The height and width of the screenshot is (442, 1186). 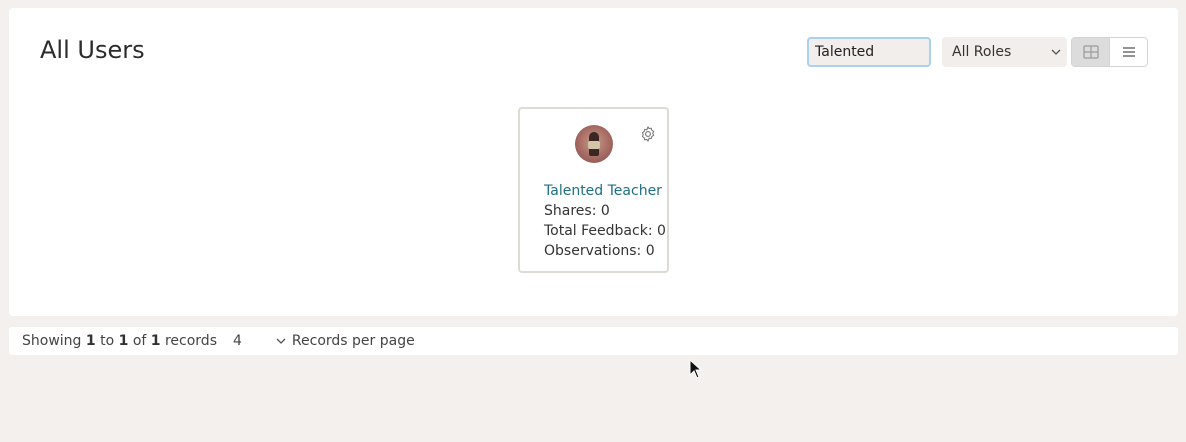 I want to click on gear-icon, so click(x=648, y=134).